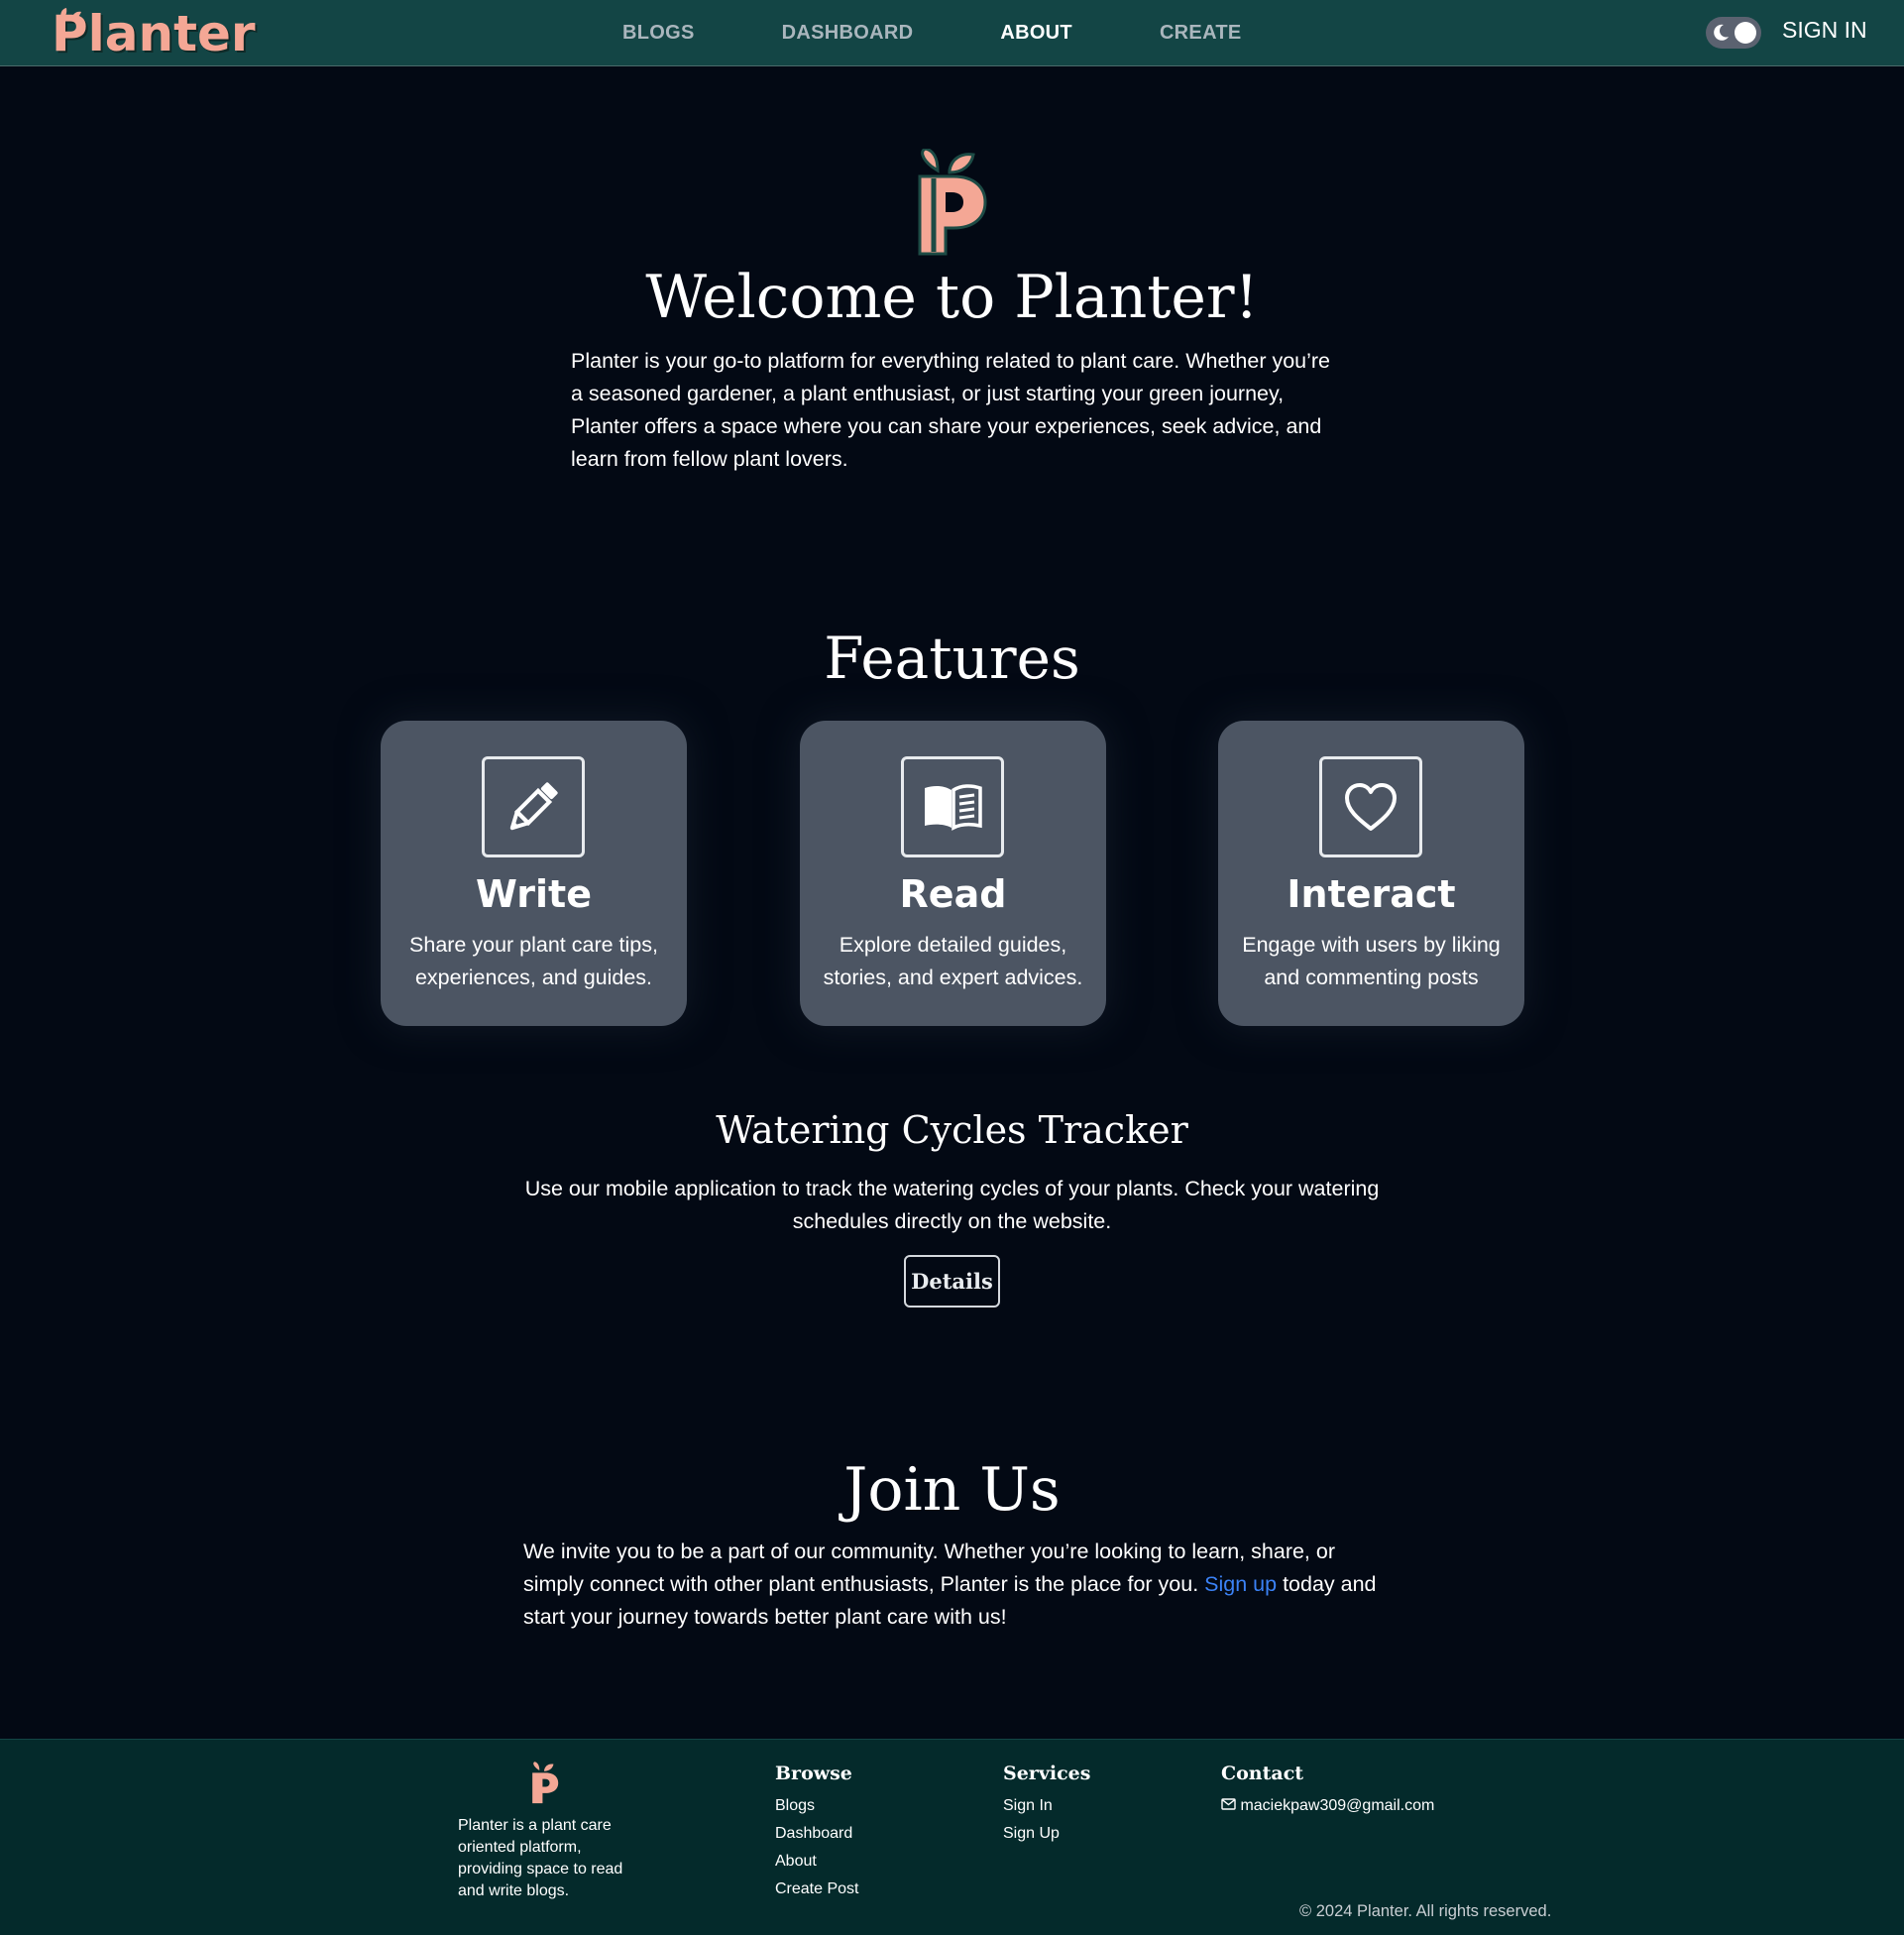 The width and height of the screenshot is (1904, 1935). I want to click on footer-link-about: About, so click(816, 1862).